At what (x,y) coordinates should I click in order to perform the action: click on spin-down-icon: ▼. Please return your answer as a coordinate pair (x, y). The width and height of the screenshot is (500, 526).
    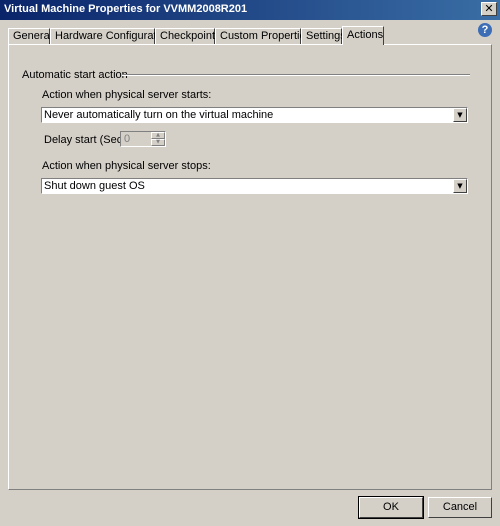
    Looking at the image, I should click on (158, 142).